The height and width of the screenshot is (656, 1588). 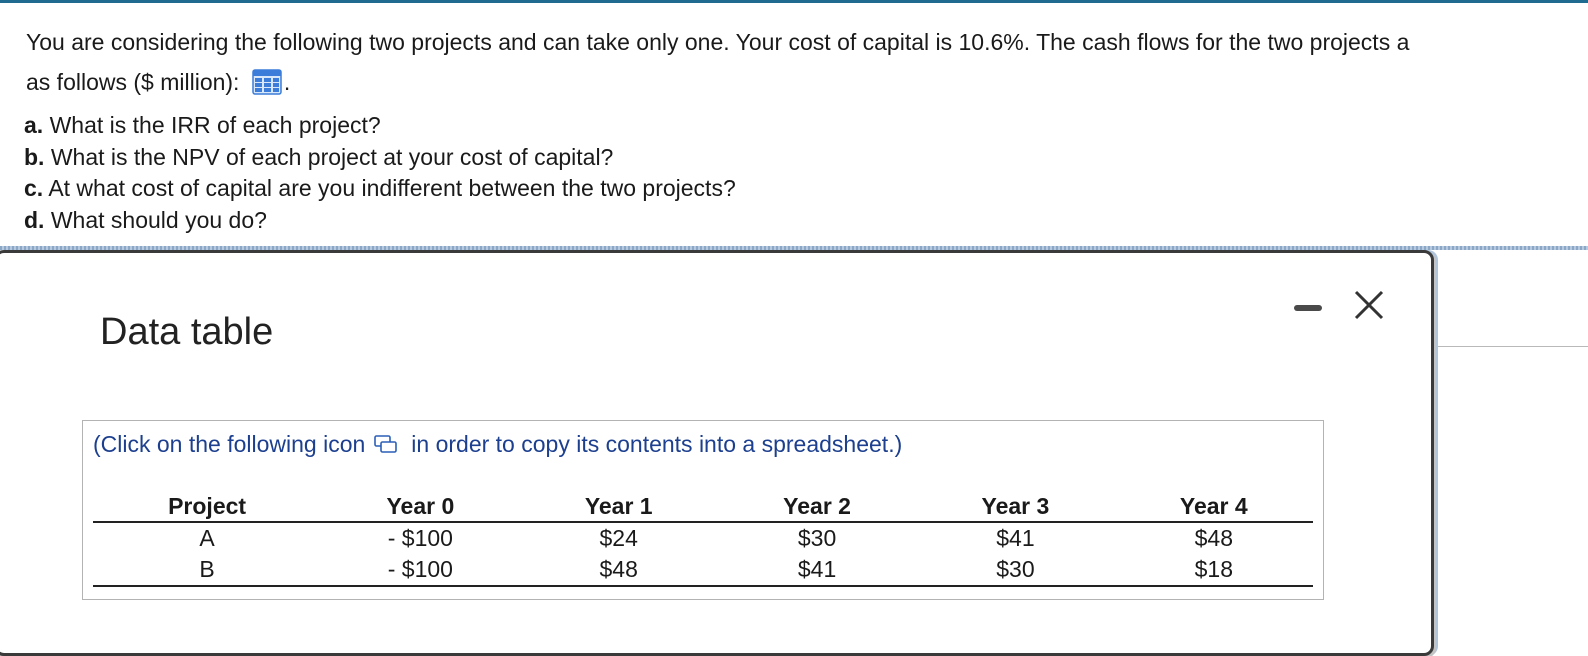 What do you see at coordinates (34, 188) in the screenshot?
I see `part-letter: c.` at bounding box center [34, 188].